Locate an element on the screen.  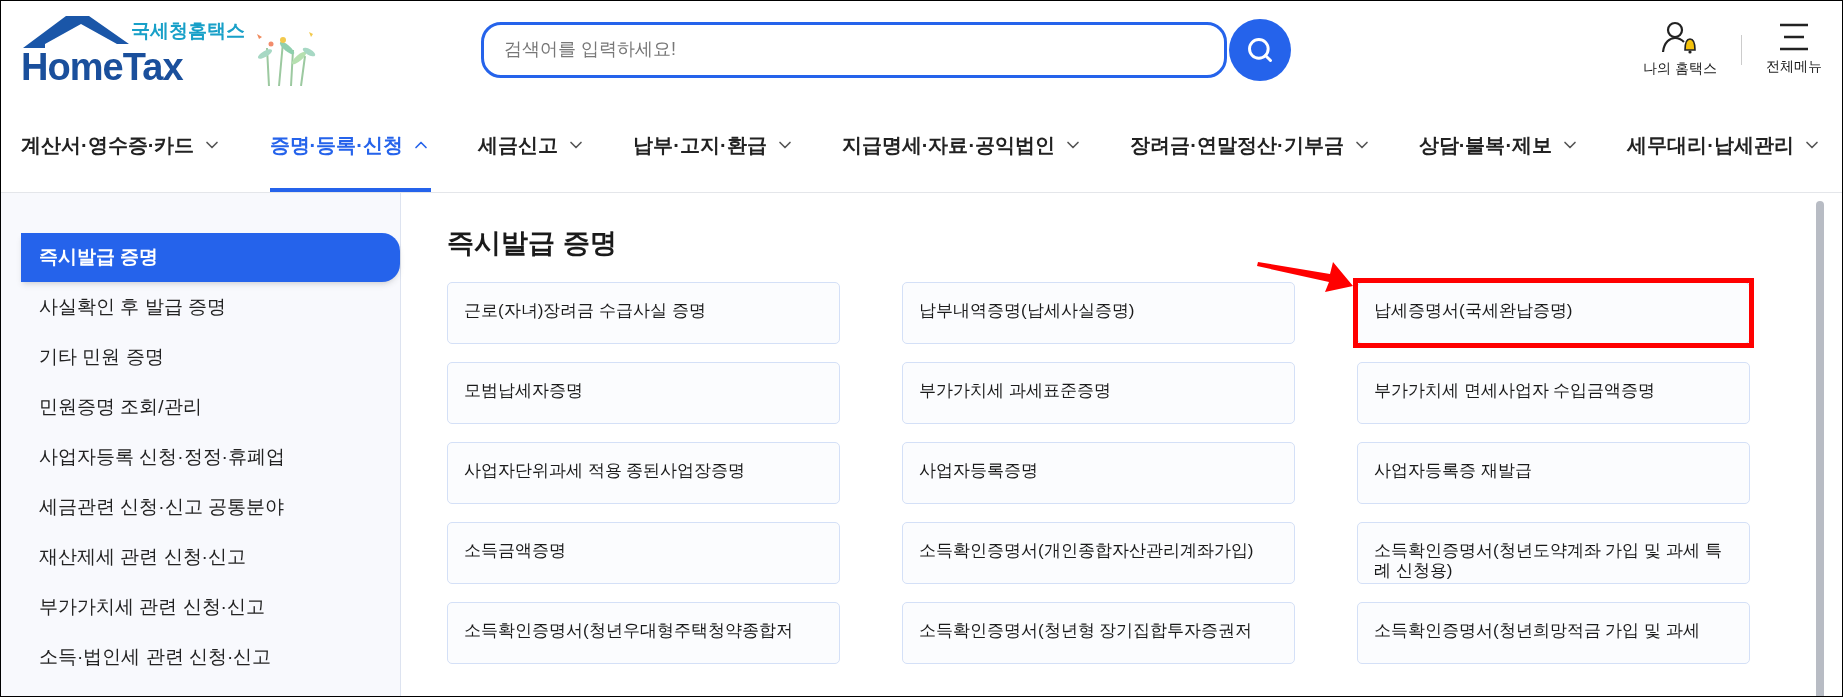
sidebar-item: 즉시발급 증명 is located at coordinates (210, 257).